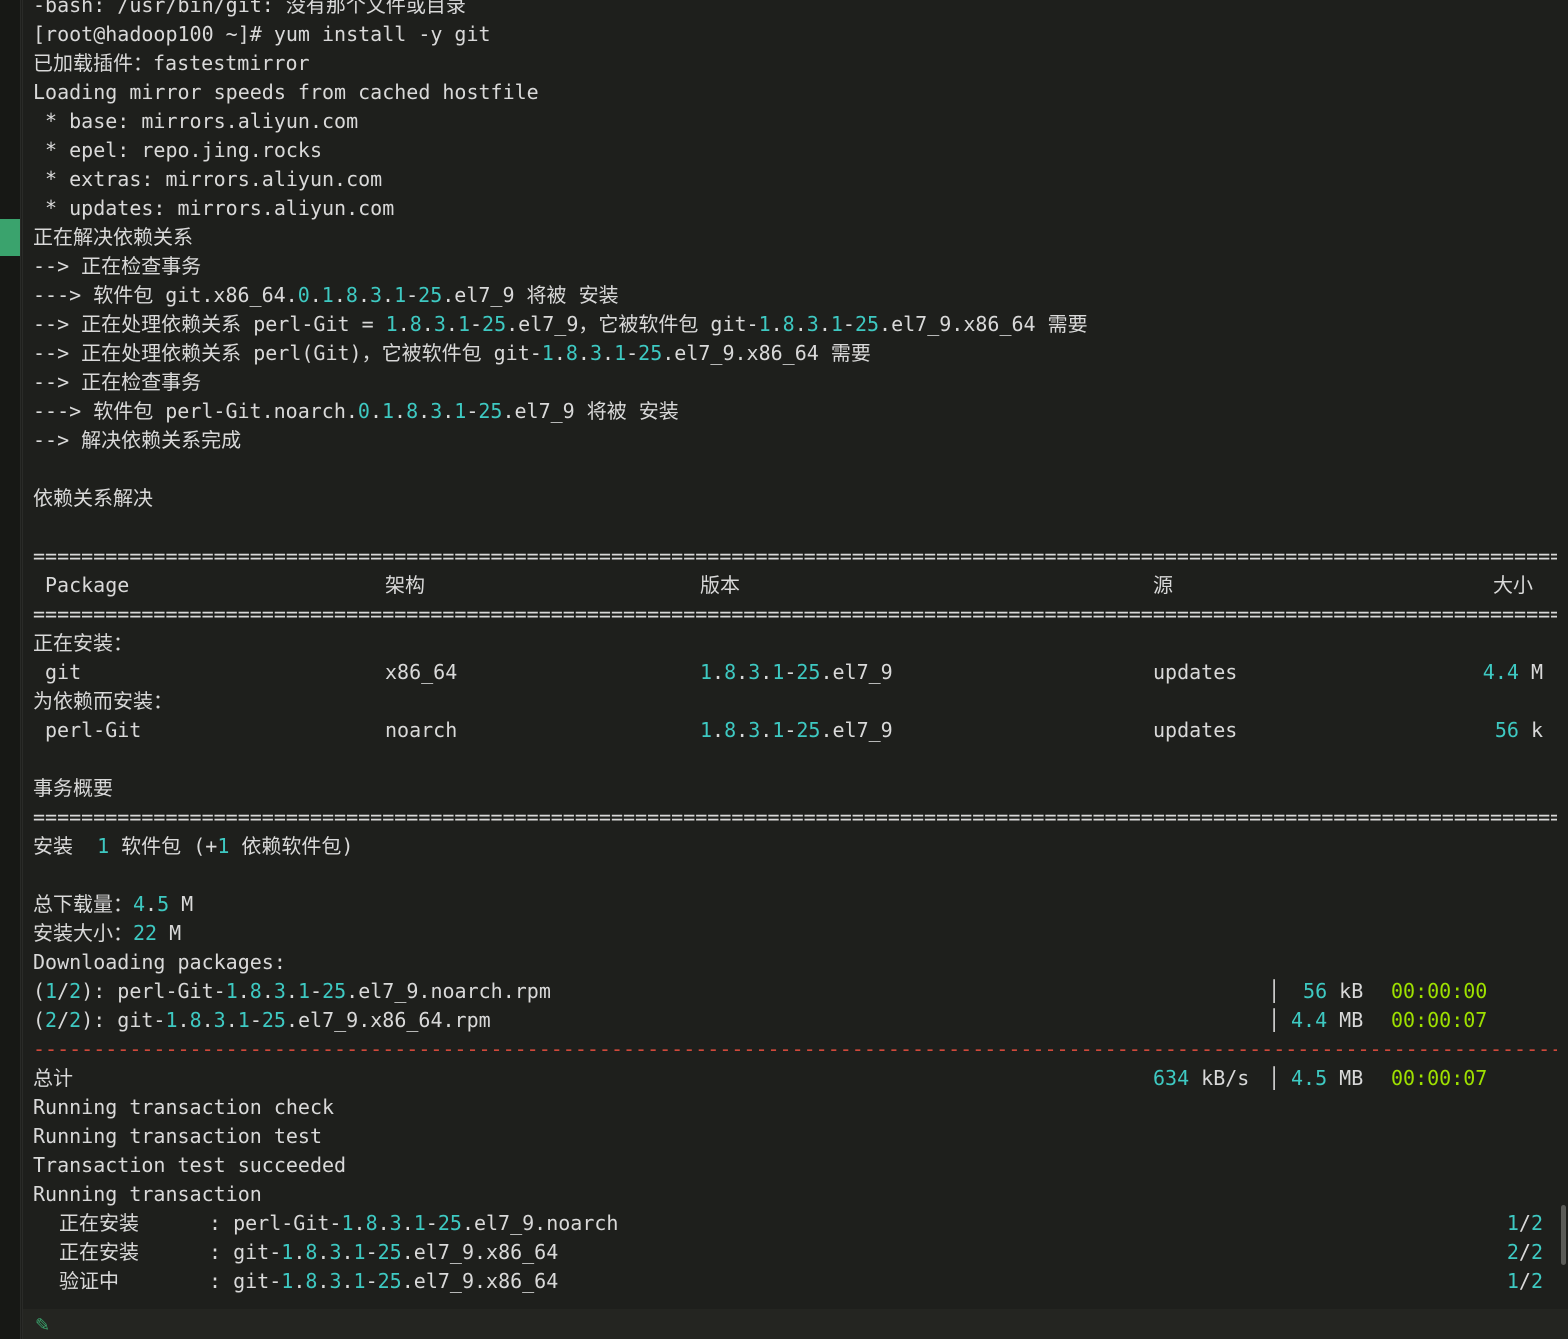  I want to click on terminal-line: * base: mirrors.aliyun.com, so click(196, 121).